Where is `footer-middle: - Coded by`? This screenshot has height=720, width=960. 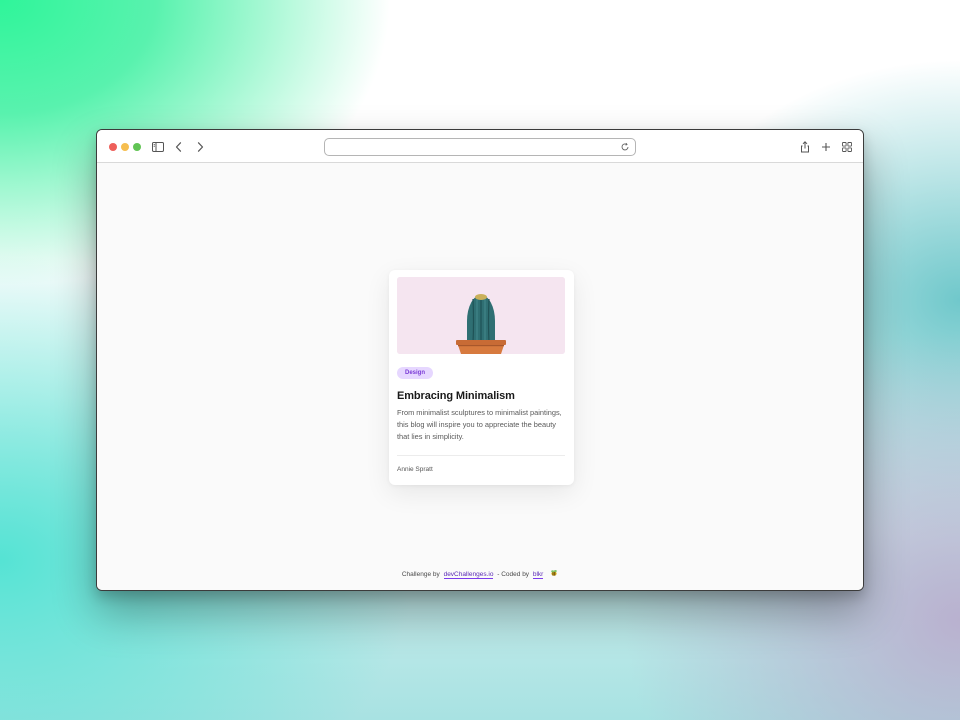 footer-middle: - Coded by is located at coordinates (513, 574).